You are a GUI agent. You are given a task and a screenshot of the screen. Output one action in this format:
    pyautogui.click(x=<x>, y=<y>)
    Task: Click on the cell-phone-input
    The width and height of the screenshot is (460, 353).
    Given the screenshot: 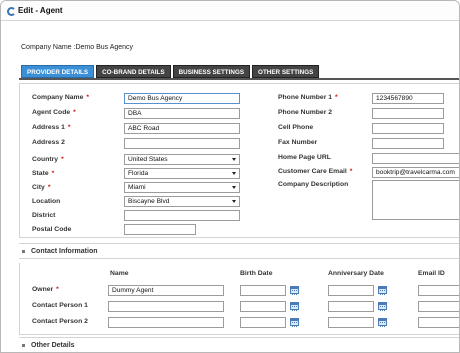 What is the action you would take?
    pyautogui.click(x=408, y=128)
    